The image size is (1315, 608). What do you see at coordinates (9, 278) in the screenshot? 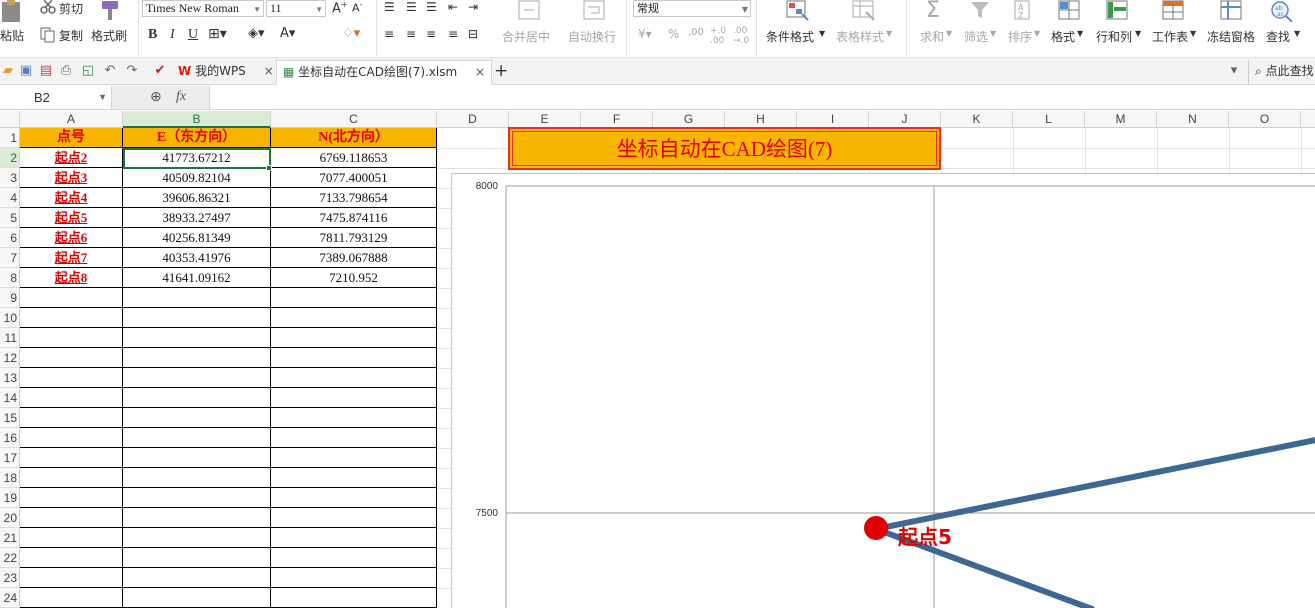
I see `row-header: 8` at bounding box center [9, 278].